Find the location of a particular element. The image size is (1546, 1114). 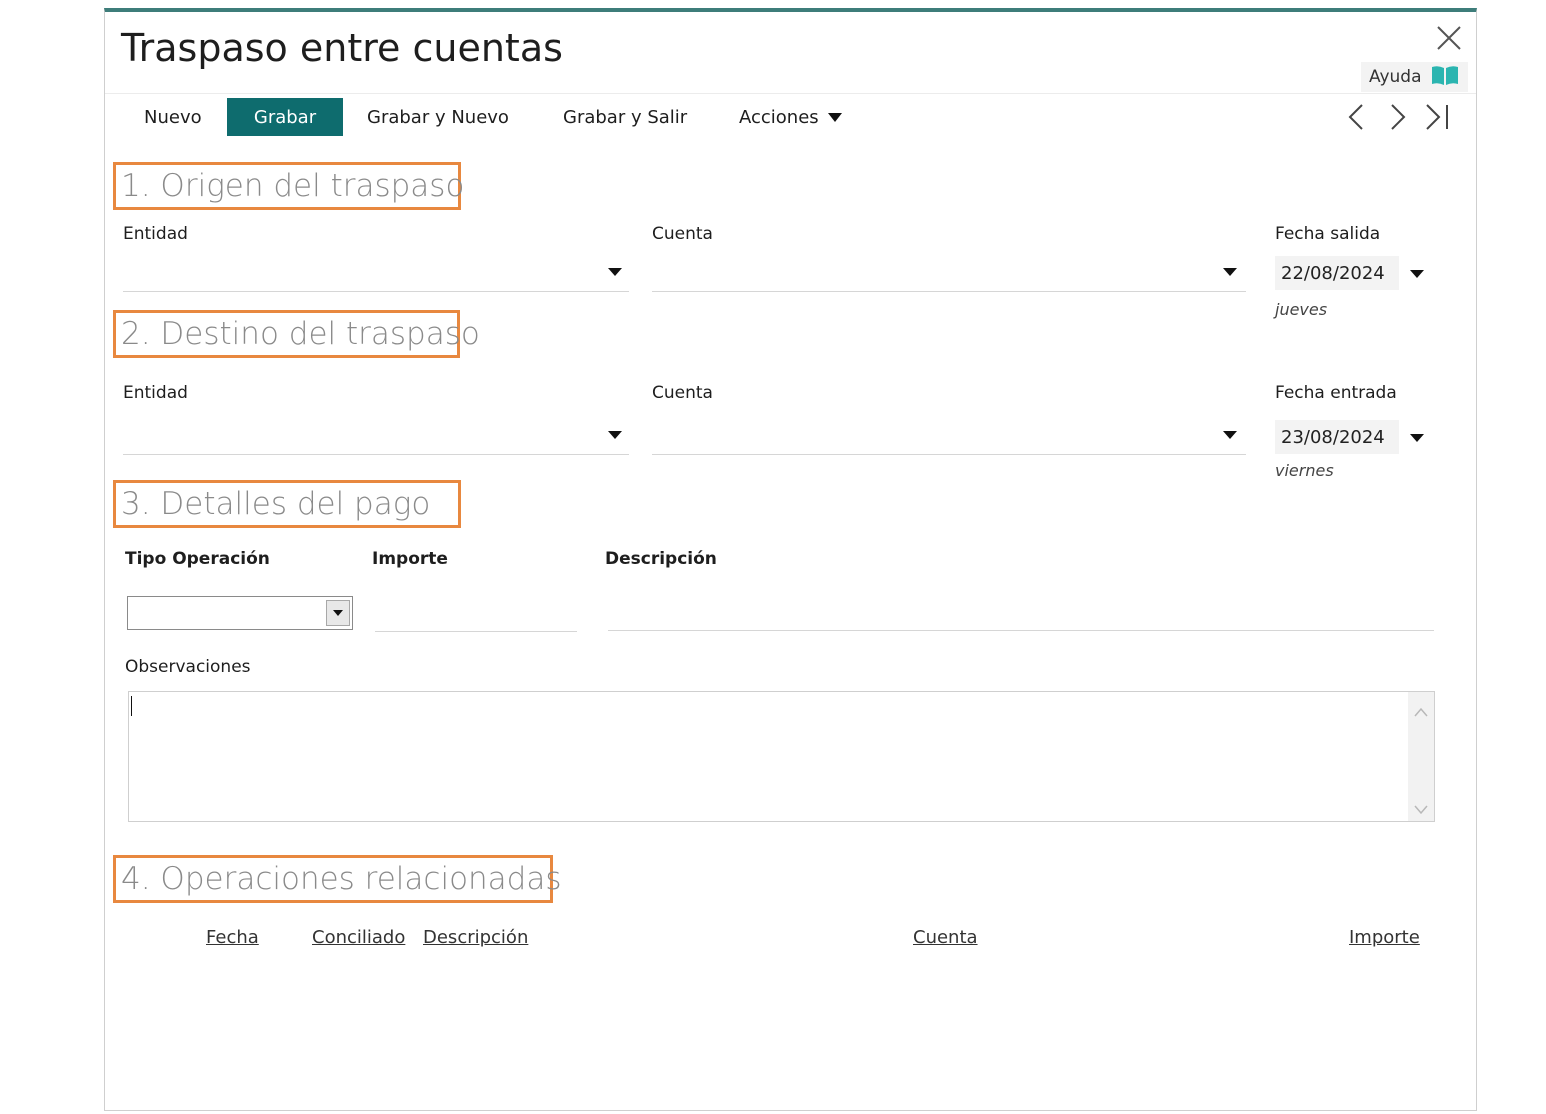

fecha-entrada-input: 23/08/2024 is located at coordinates (1337, 437).